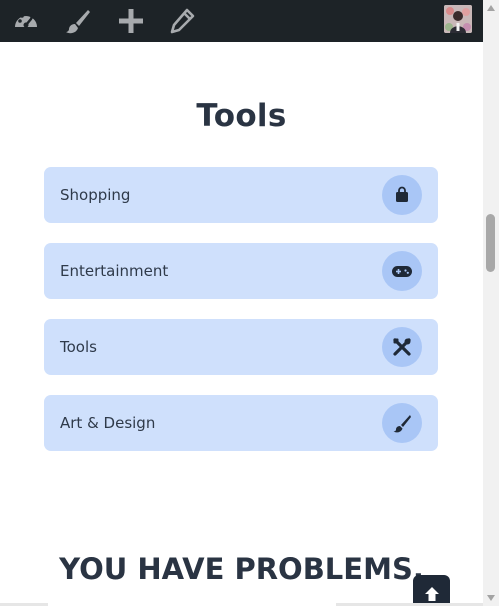 The image size is (499, 606). I want to click on arrow-up-icon, so click(431, 593).